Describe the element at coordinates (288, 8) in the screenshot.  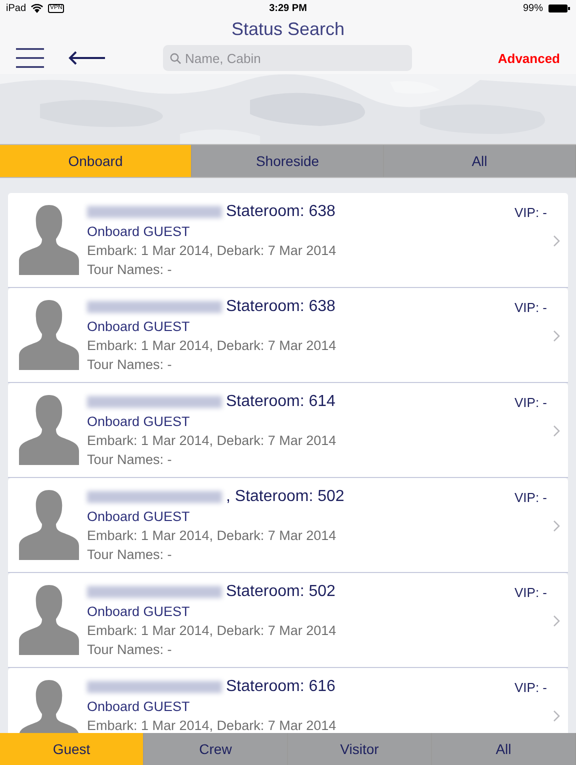
I see `clock-time: 3:29 PM` at that location.